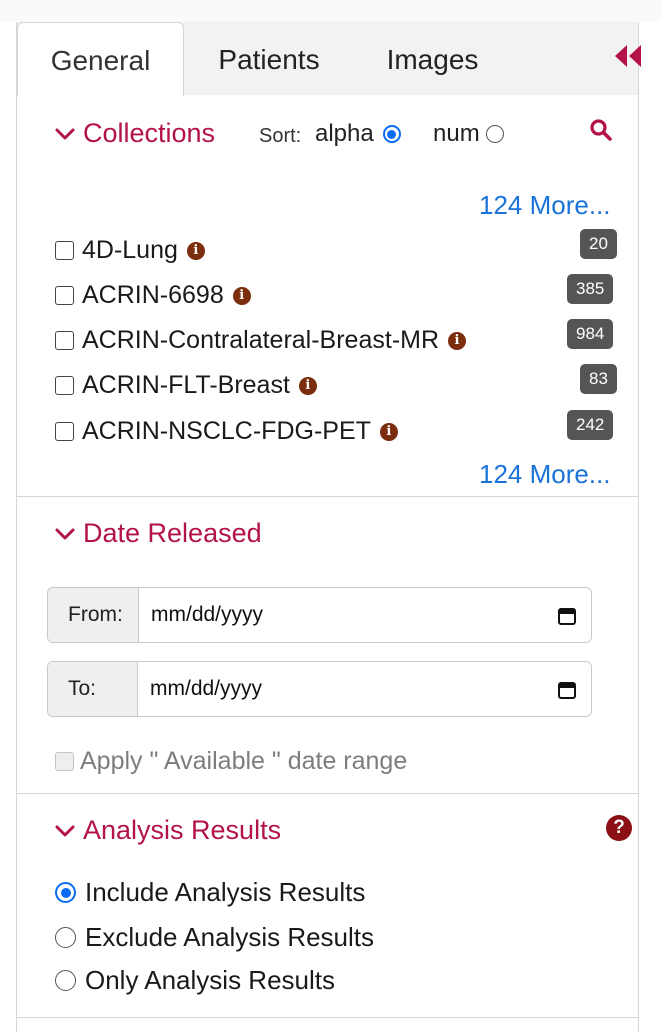 This screenshot has height=1032, width=661. I want to click on date-from-group: From: mm/dd/yyyy, so click(319, 615).